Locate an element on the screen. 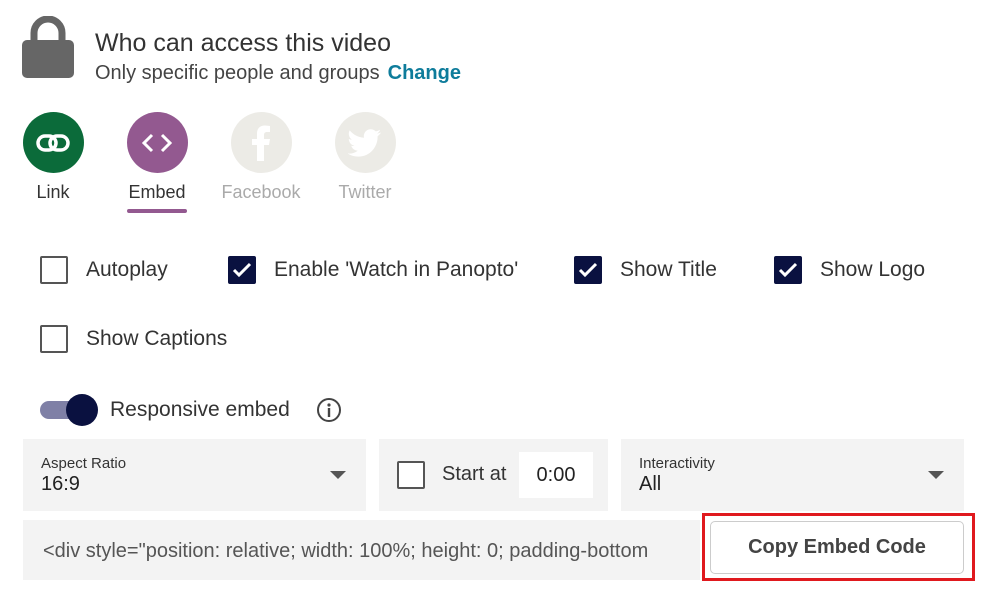 Image resolution: width=994 pixels, height=610 pixels. show-title-label: Show Title is located at coordinates (668, 269).